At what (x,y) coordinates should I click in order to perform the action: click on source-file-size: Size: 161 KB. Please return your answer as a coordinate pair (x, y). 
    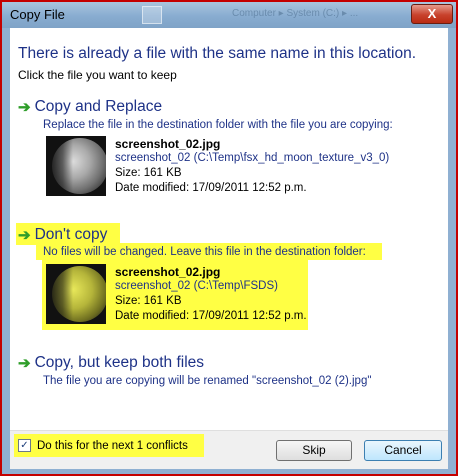
    Looking at the image, I should click on (148, 173).